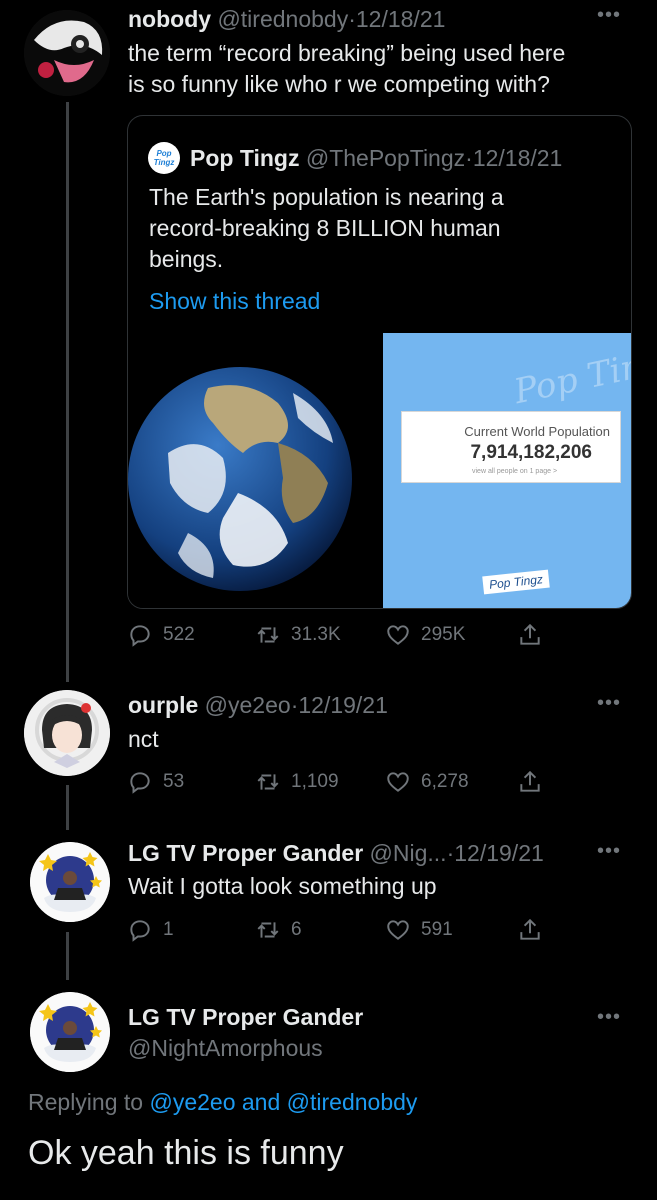  I want to click on tweet-text: nct, so click(143, 739).